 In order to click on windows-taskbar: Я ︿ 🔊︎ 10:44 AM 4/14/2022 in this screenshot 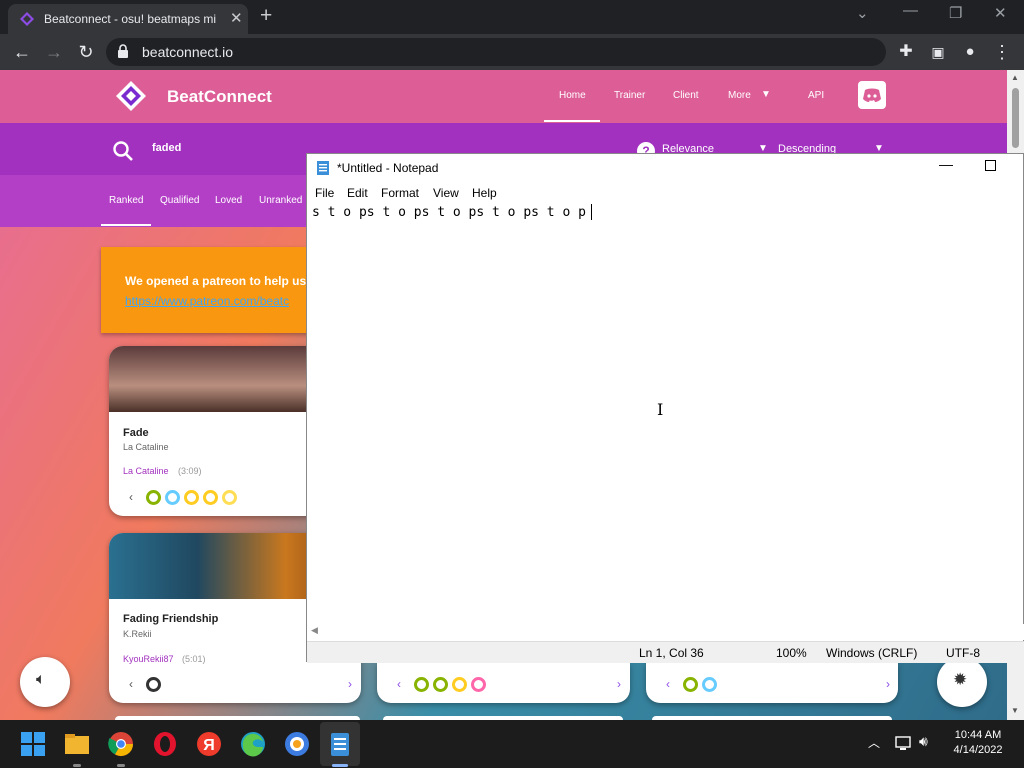, I will do `click(512, 744)`.